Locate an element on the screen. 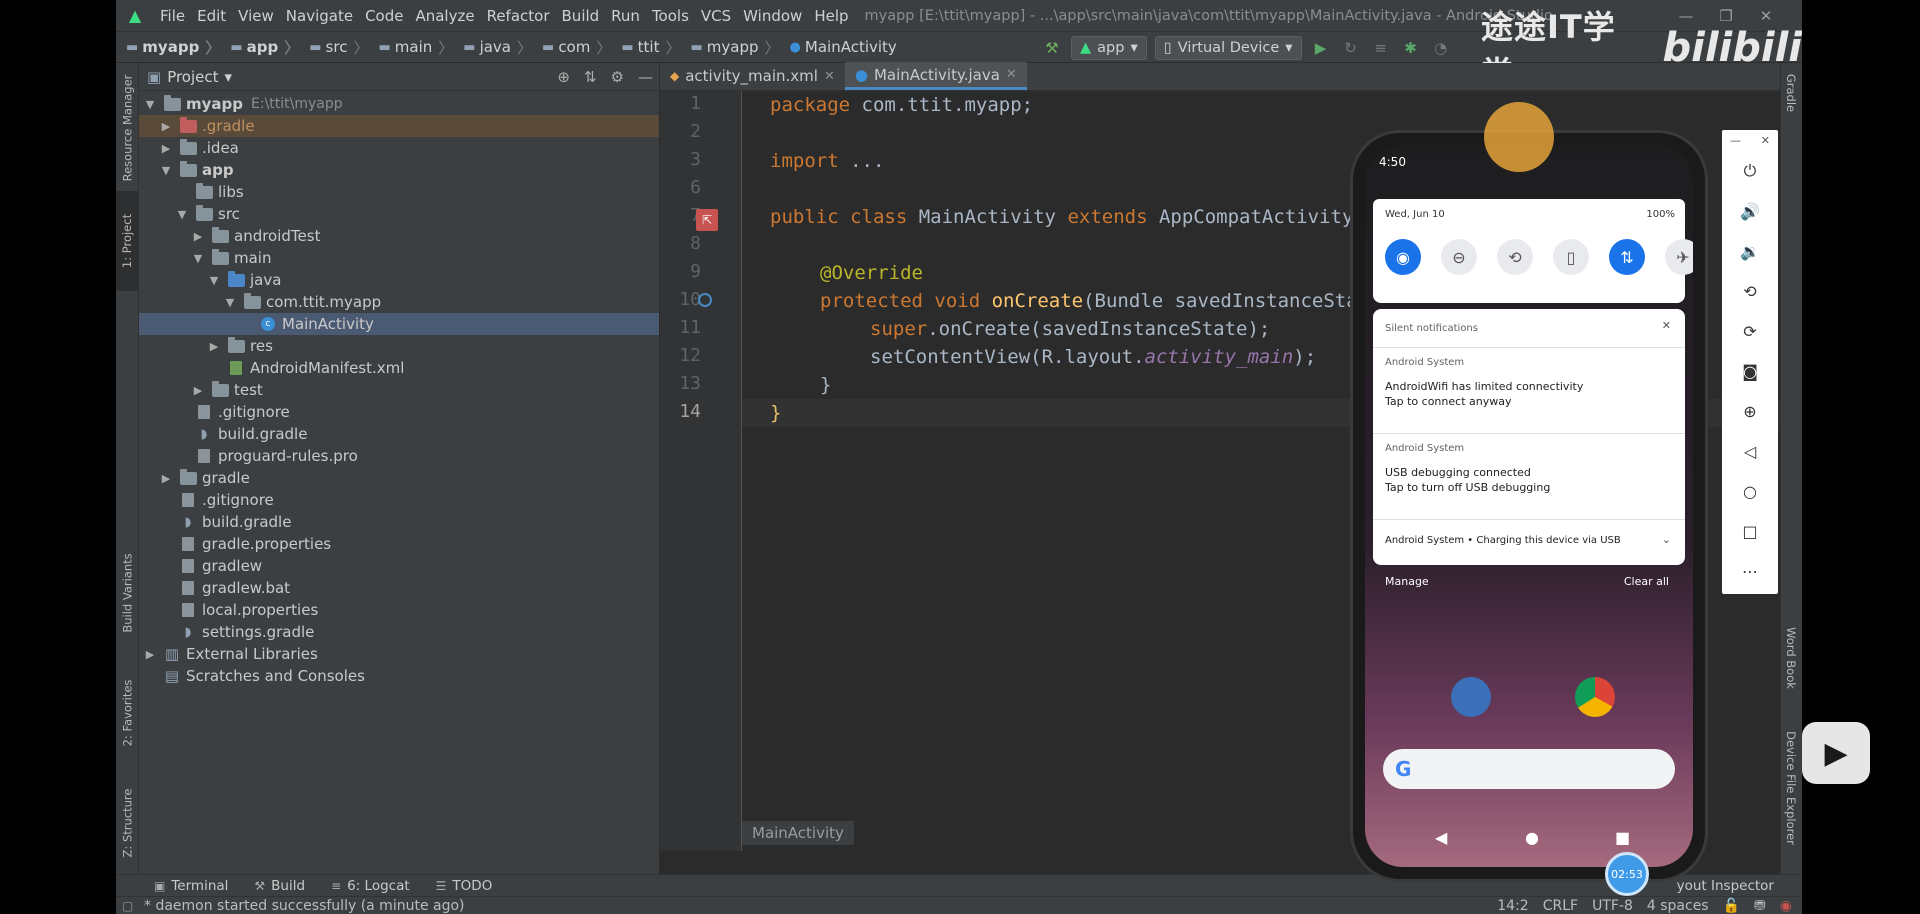 This screenshot has height=914, width=1920. tab-activity-main-xml: ◆ activity_main.xml ✕ is located at coordinates (752, 76).